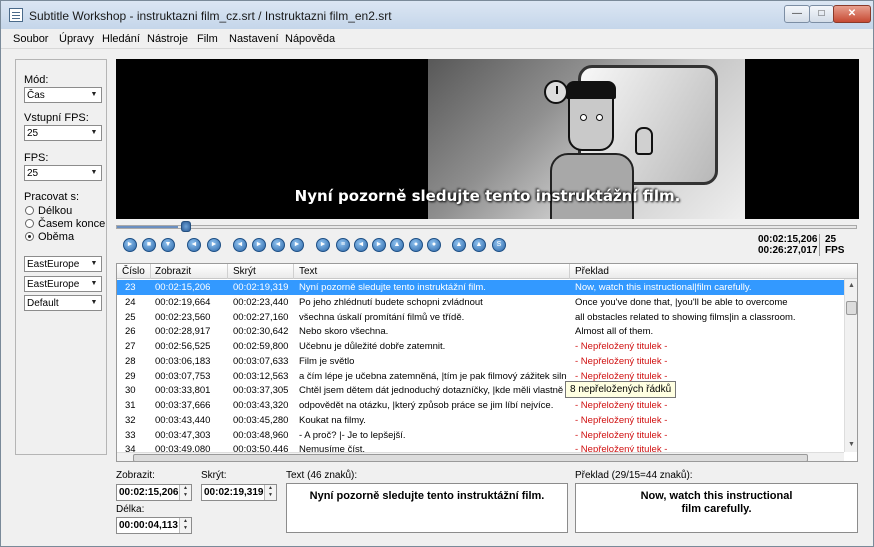  I want to click on insert-icon: ▲, so click(459, 245).